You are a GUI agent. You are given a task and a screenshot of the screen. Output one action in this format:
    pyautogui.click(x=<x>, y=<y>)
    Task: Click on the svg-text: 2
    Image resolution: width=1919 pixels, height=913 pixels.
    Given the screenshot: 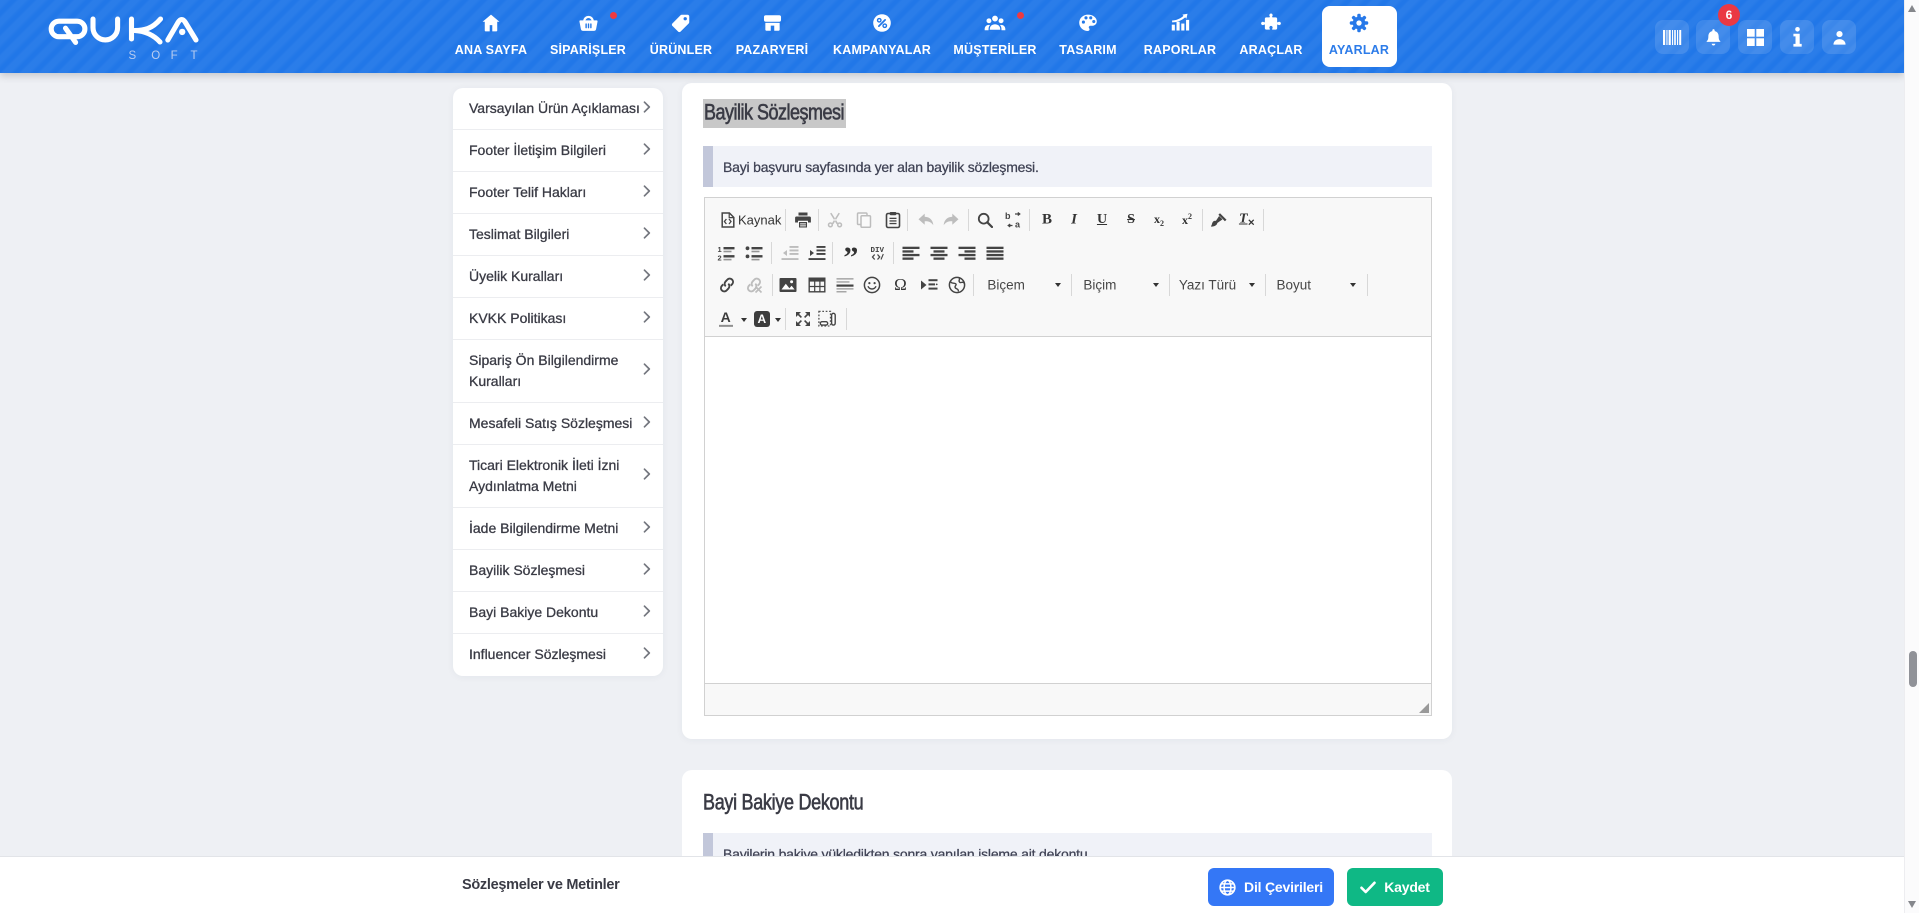 What is the action you would take?
    pyautogui.click(x=719, y=256)
    